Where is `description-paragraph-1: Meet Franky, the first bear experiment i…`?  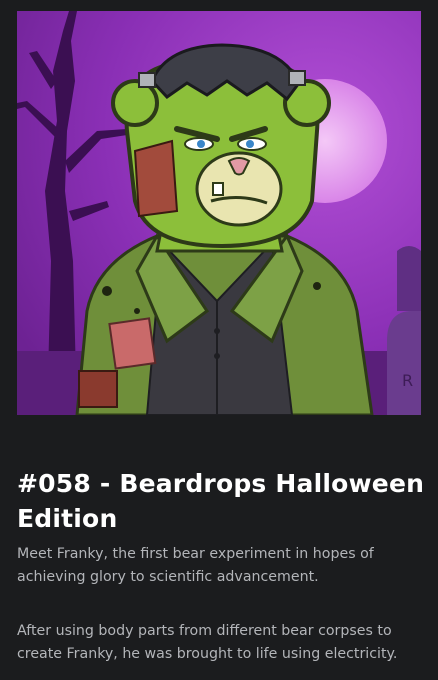 description-paragraph-1: Meet Franky, the first bear experiment i… is located at coordinates (195, 565).